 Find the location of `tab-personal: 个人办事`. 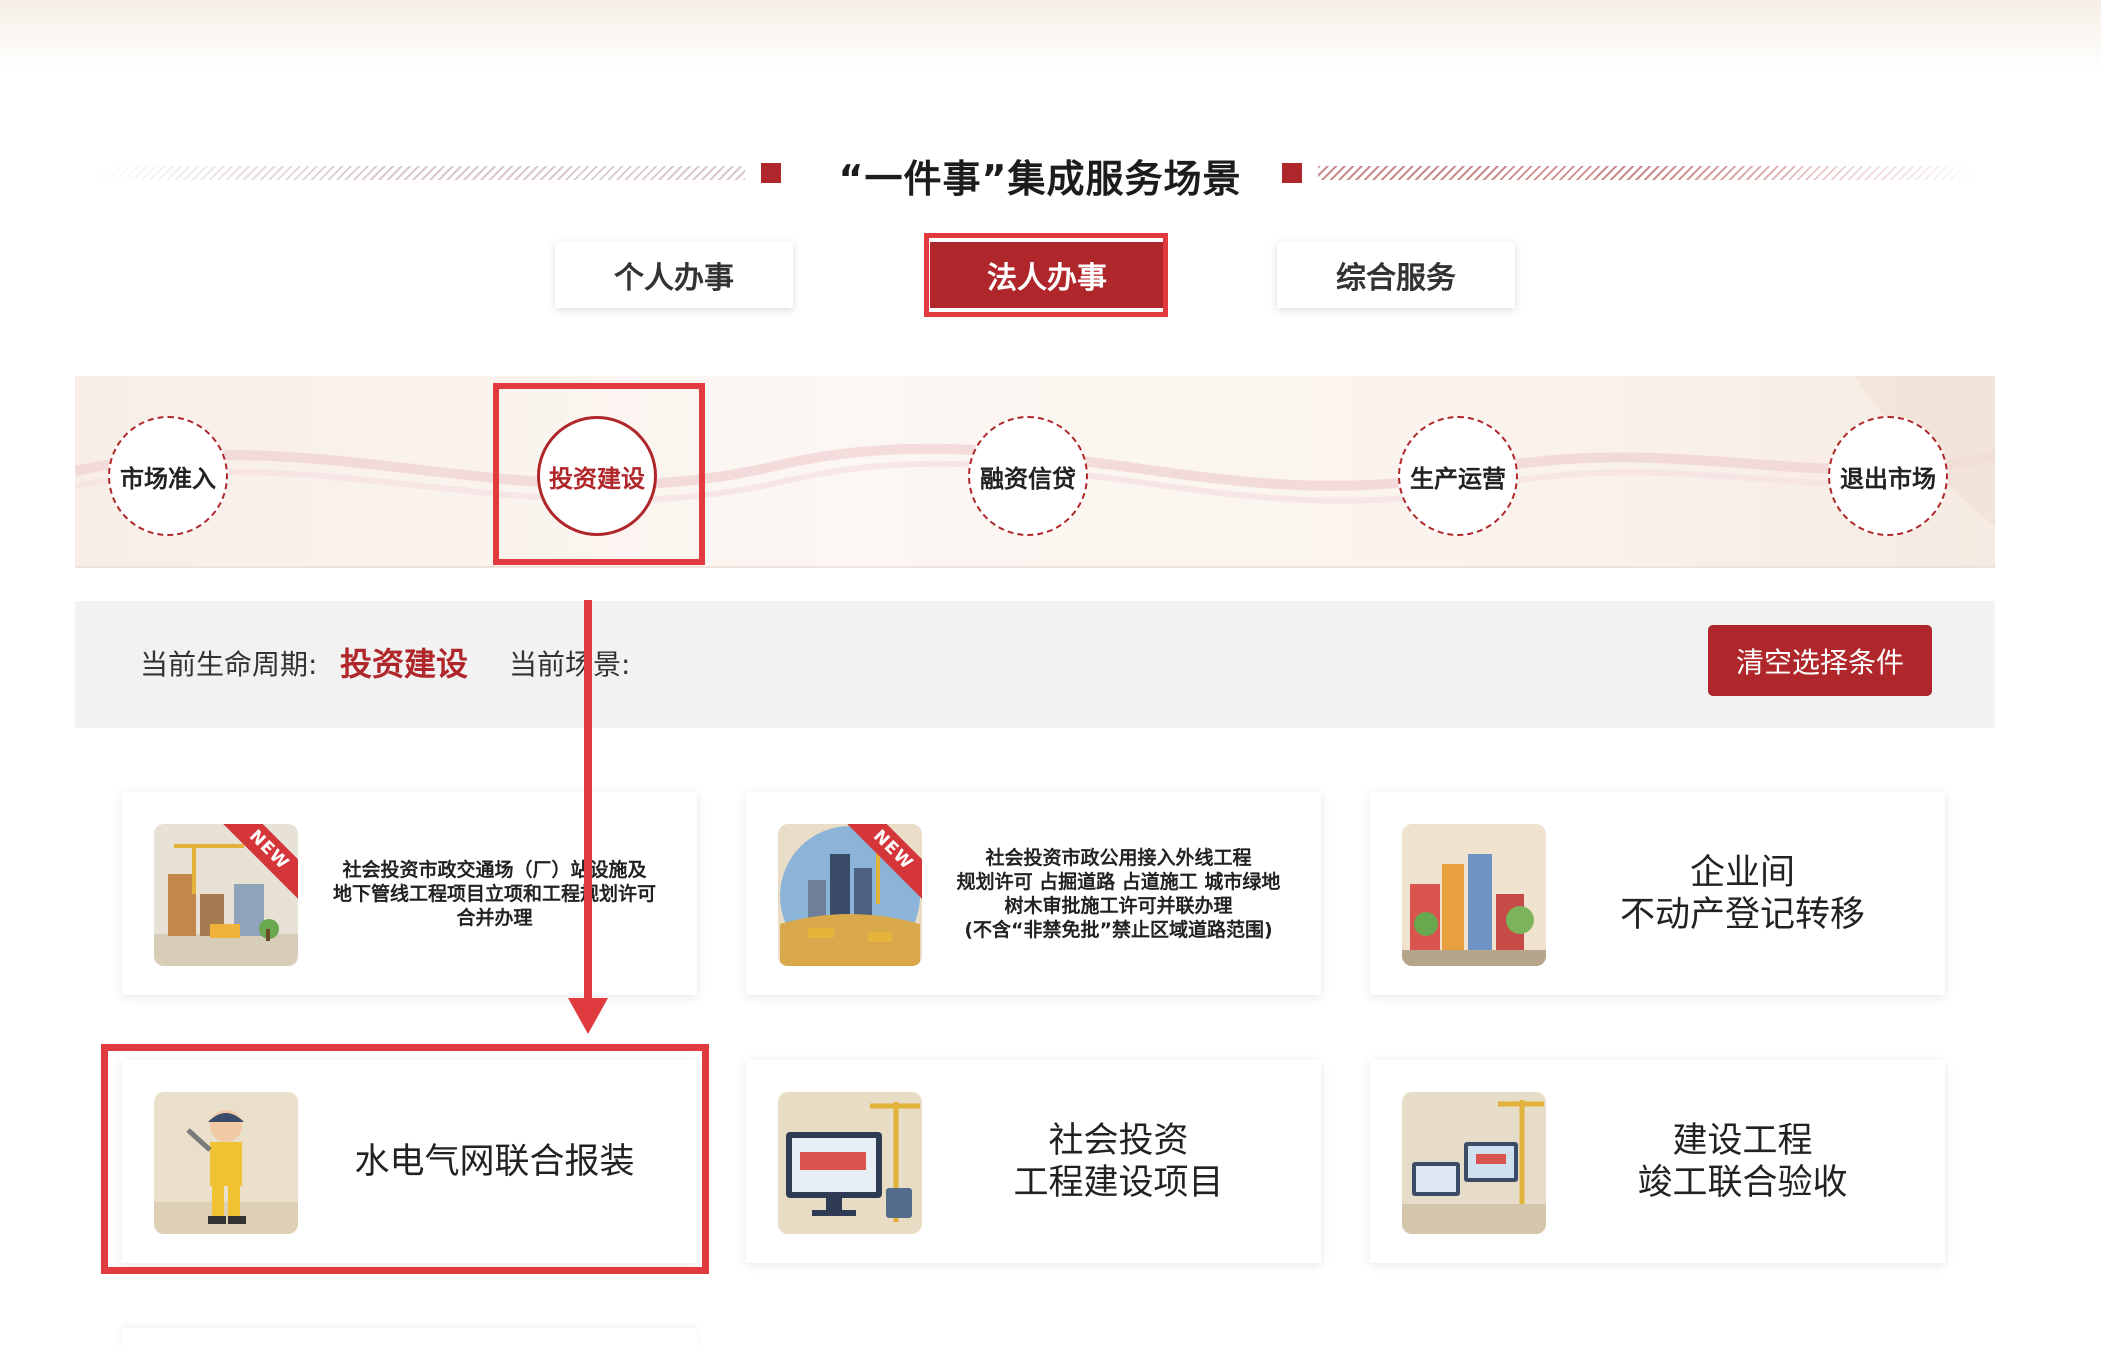

tab-personal: 个人办事 is located at coordinates (674, 275).